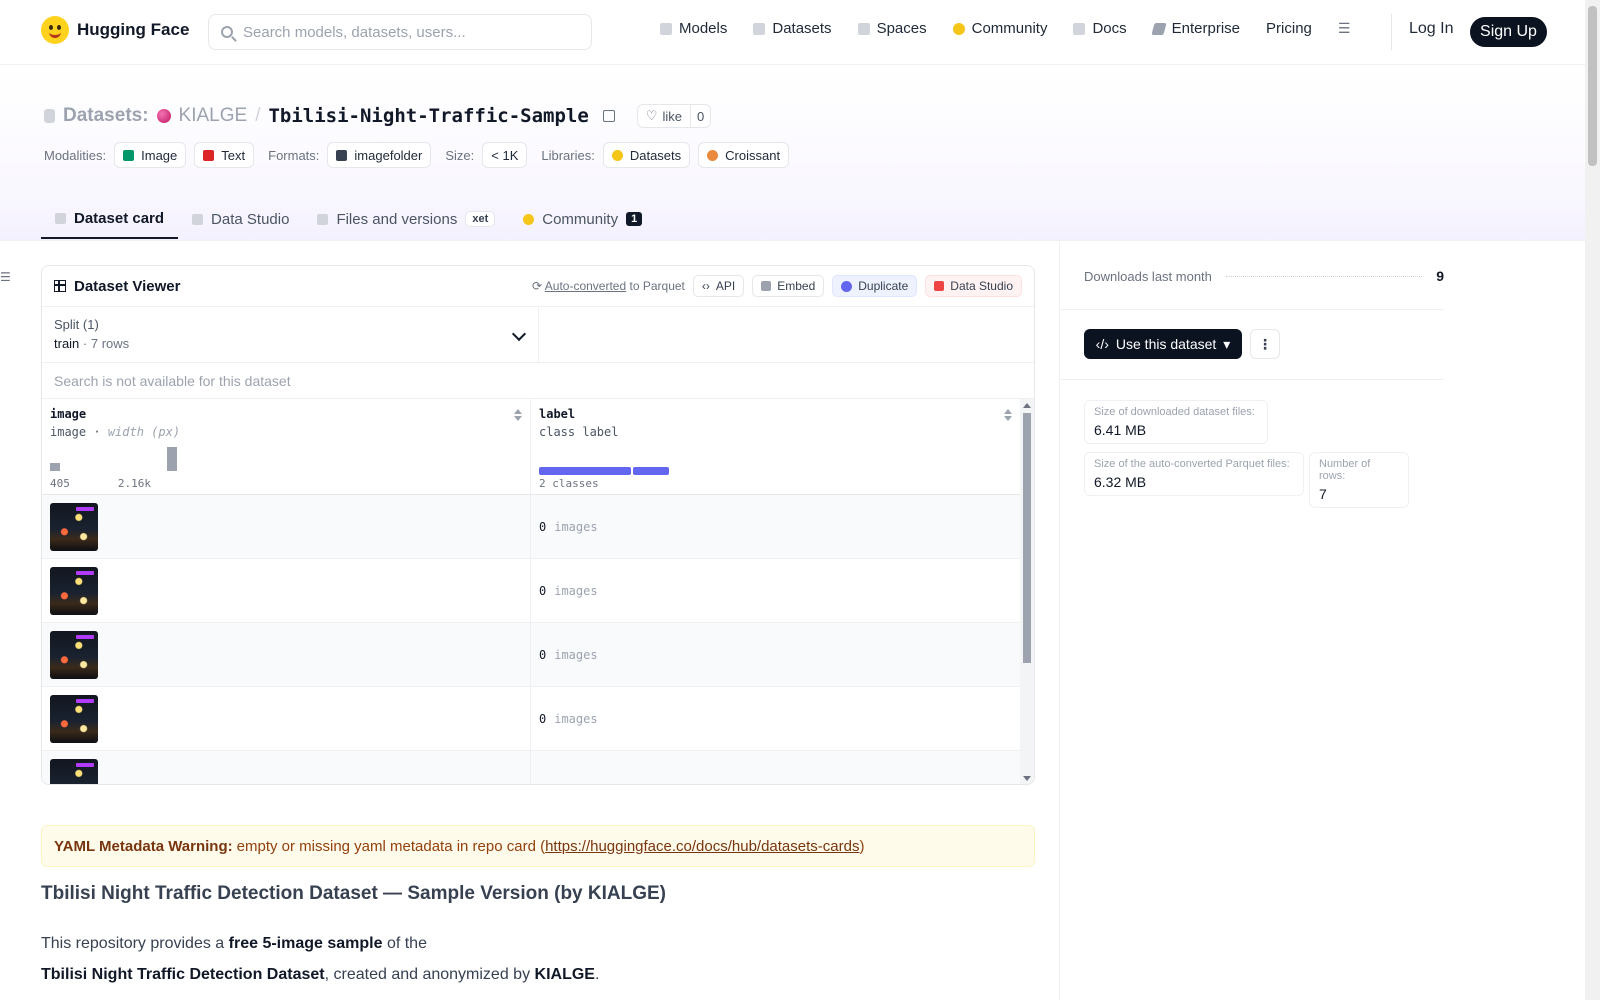 This screenshot has width=1600, height=1000. What do you see at coordinates (744, 155) in the screenshot?
I see `tag-croissant: Croissant` at bounding box center [744, 155].